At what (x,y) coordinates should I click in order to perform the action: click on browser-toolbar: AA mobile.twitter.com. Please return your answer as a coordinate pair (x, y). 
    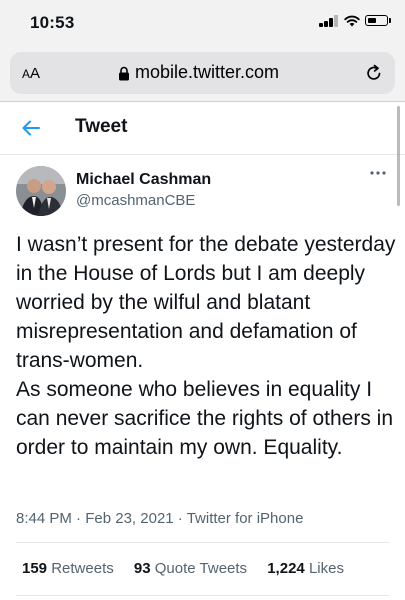
    Looking at the image, I should click on (202, 74).